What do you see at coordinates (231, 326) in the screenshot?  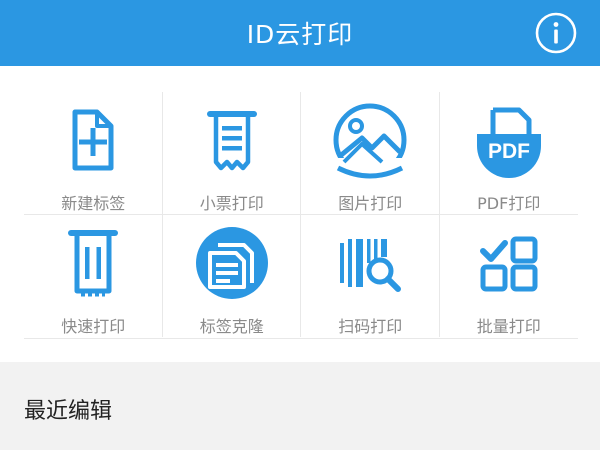 I see `tile-label: 标签克隆` at bounding box center [231, 326].